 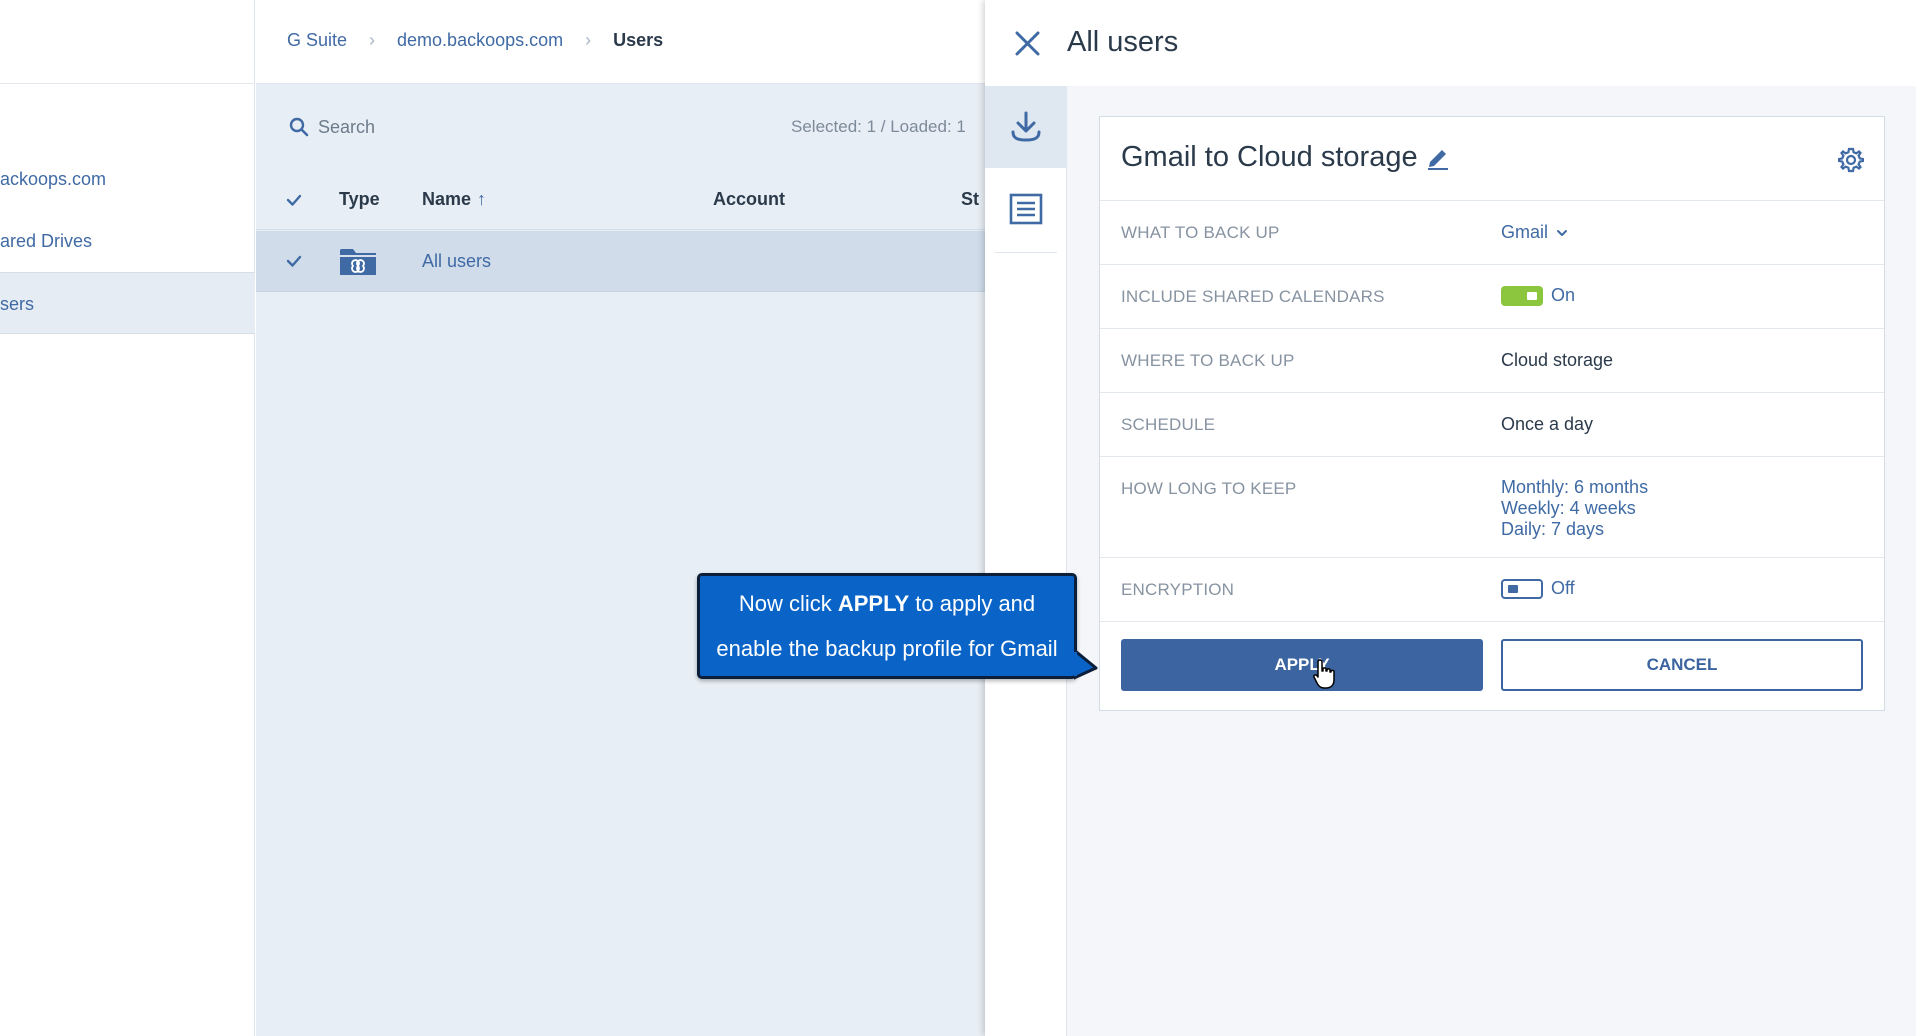 What do you see at coordinates (1208, 360) in the screenshot?
I see `row-label: WHERE TO BACK UP` at bounding box center [1208, 360].